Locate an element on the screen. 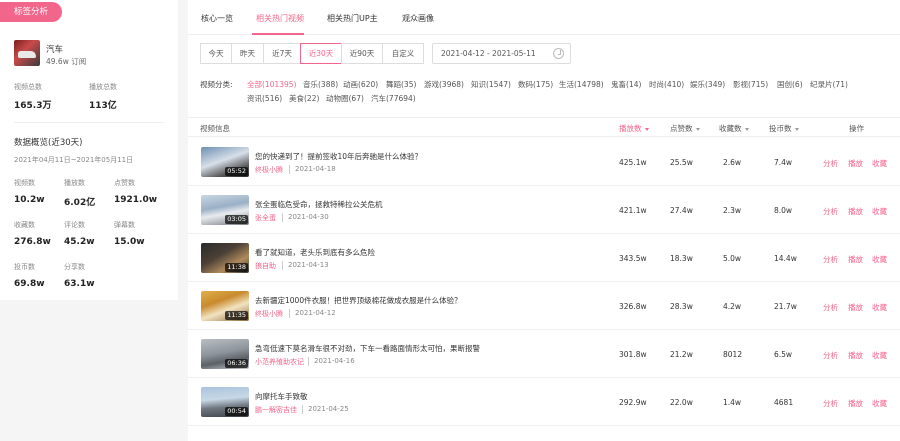 This screenshot has height=441, width=900. category-kichiku: 鬼畜(14) is located at coordinates (626, 84).